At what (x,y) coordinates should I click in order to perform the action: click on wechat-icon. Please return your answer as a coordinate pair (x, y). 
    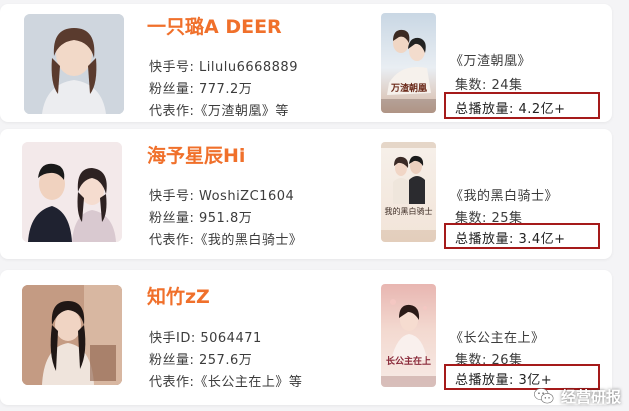
    Looking at the image, I should click on (544, 396).